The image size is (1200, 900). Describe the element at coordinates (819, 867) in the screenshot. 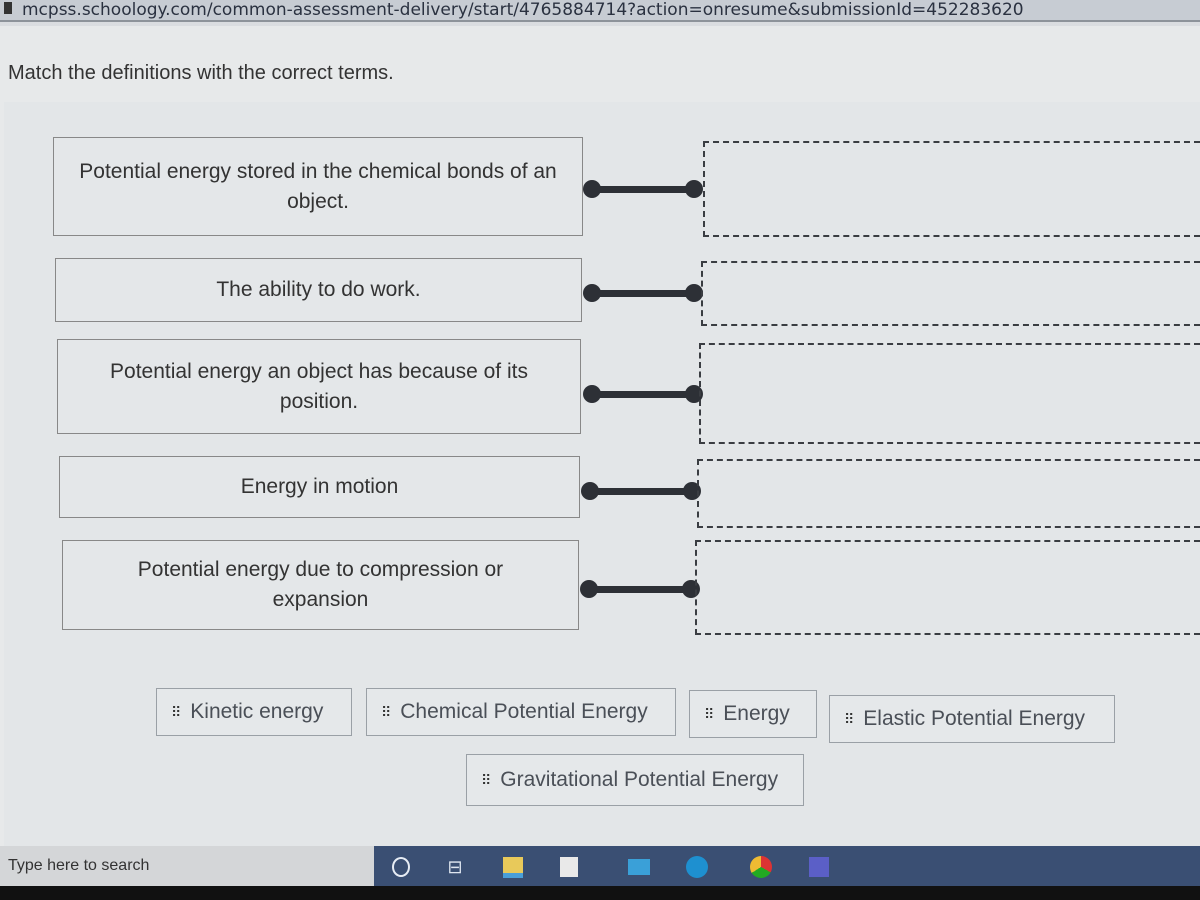

I see `teams-icon` at that location.